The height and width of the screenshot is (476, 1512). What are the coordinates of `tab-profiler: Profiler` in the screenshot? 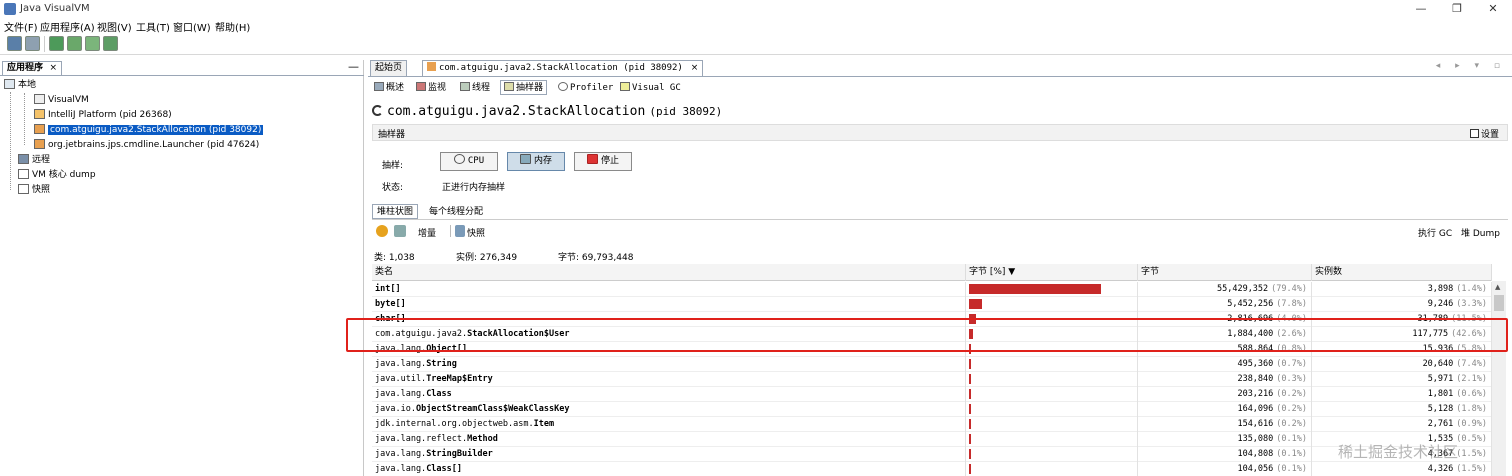 It's located at (585, 87).